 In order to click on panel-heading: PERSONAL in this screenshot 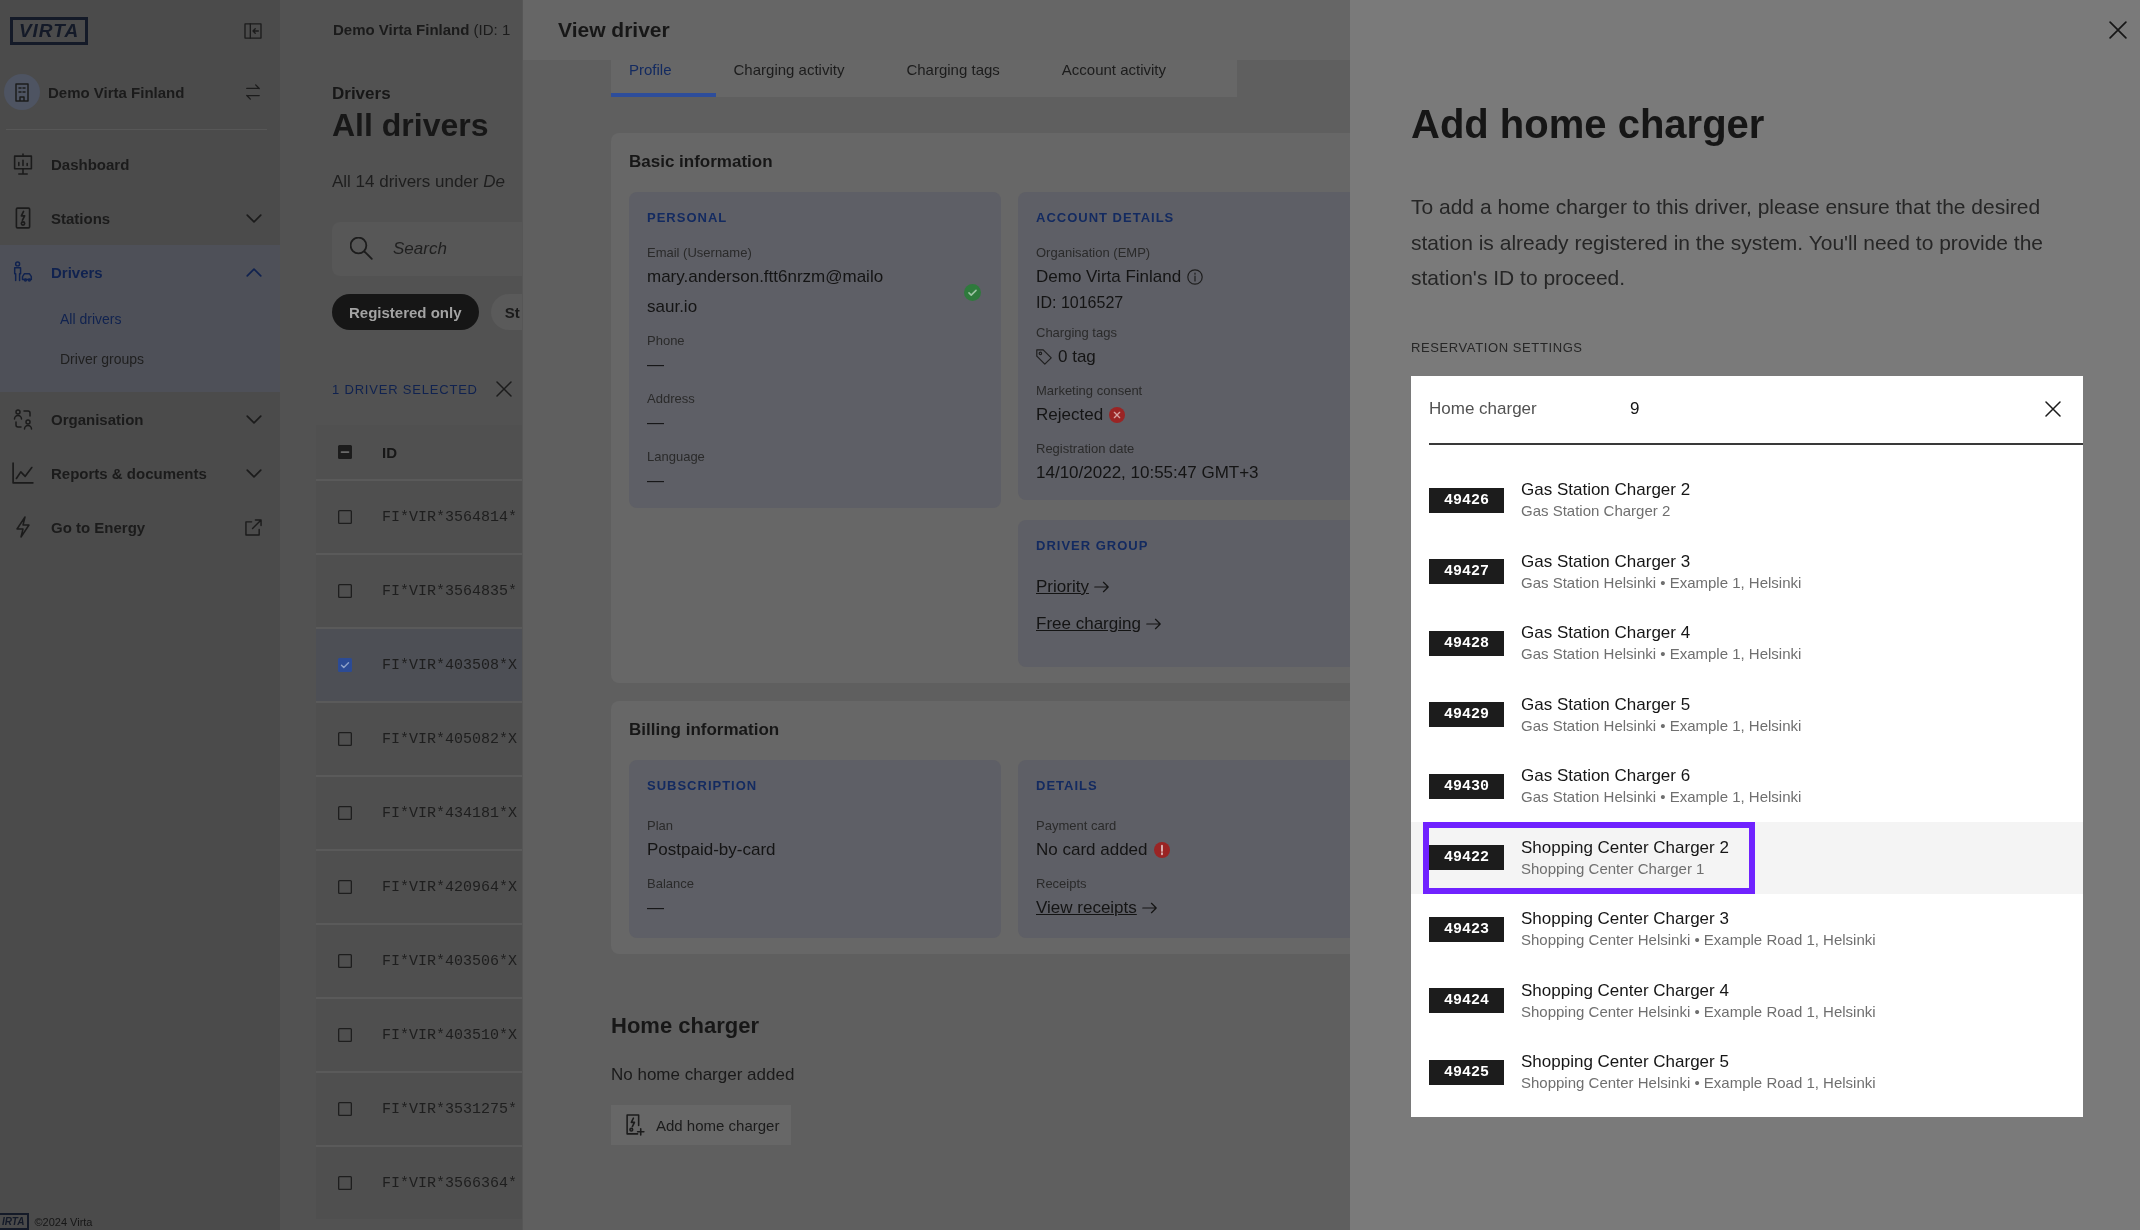, I will do `click(688, 218)`.